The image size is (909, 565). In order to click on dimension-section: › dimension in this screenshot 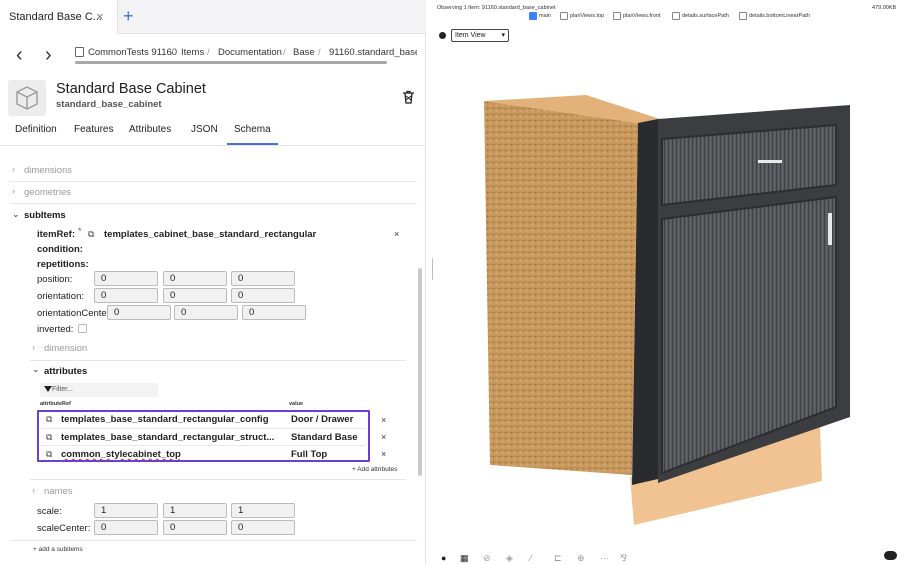, I will do `click(218, 349)`.